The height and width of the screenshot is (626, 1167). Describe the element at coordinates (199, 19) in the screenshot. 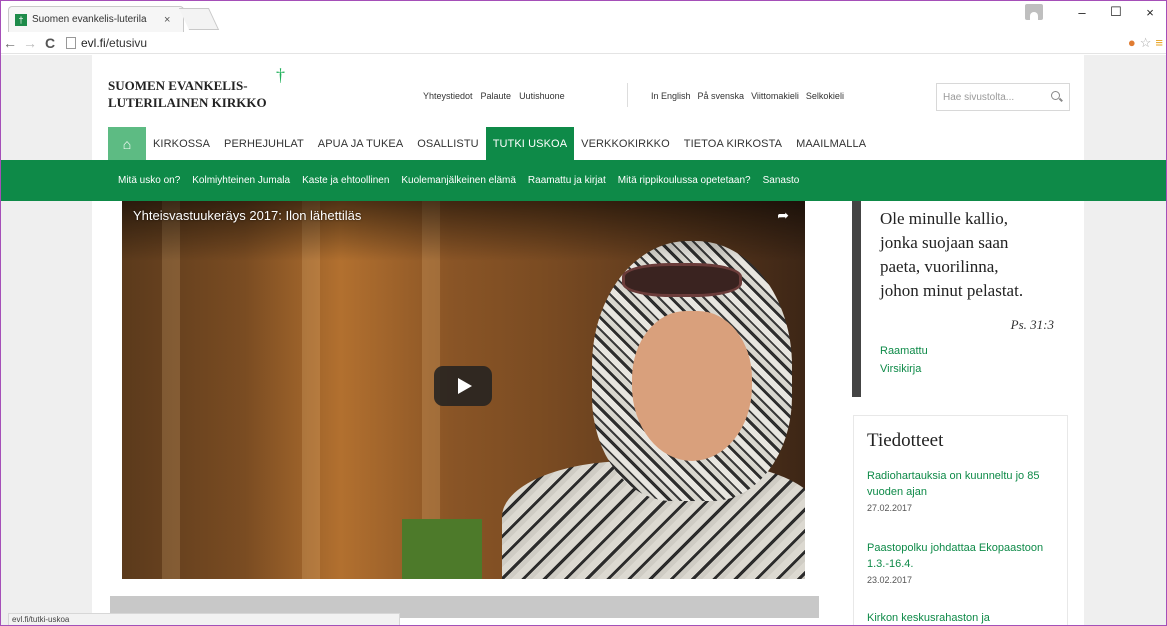

I see `new-tab-button` at that location.